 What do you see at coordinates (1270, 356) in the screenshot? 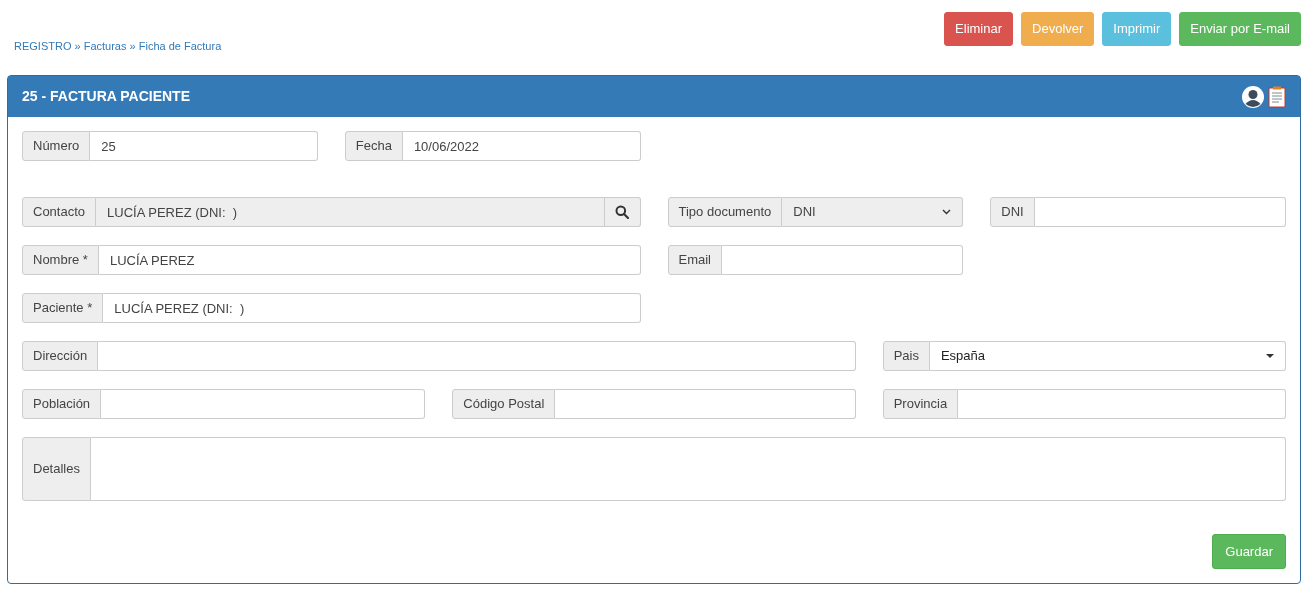
I see `caret-down-icon` at bounding box center [1270, 356].